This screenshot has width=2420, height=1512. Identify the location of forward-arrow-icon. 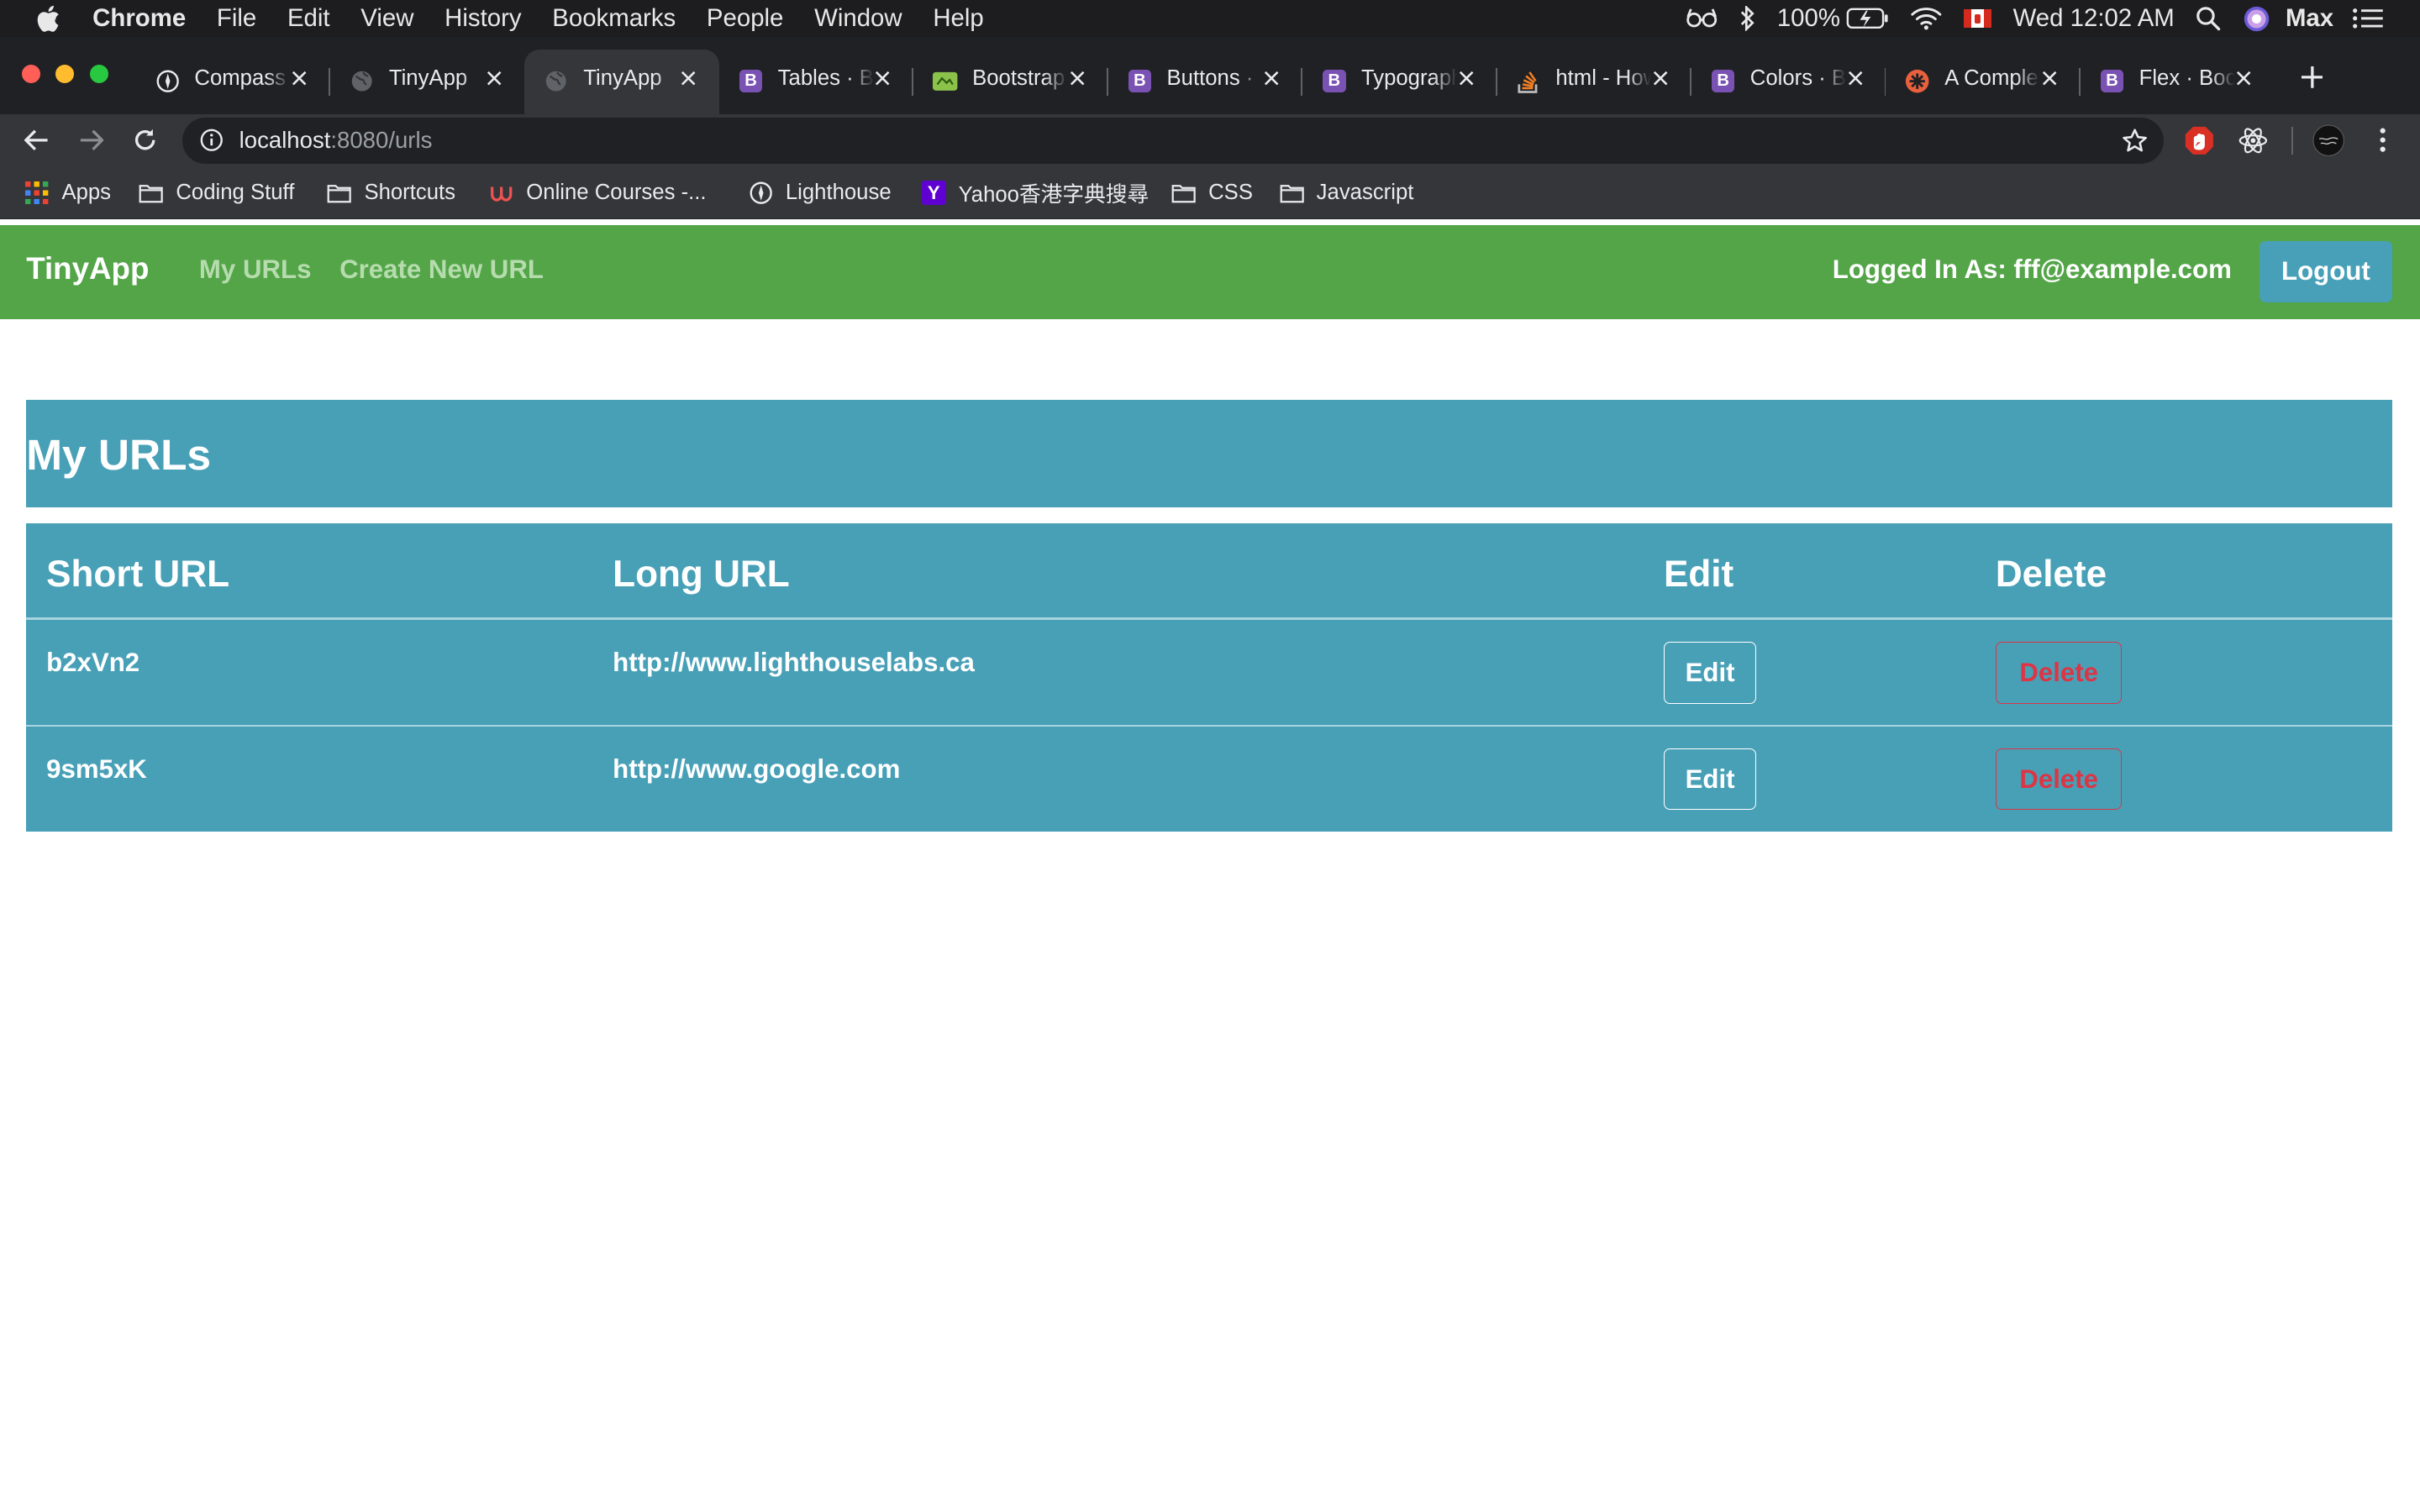
(91, 140).